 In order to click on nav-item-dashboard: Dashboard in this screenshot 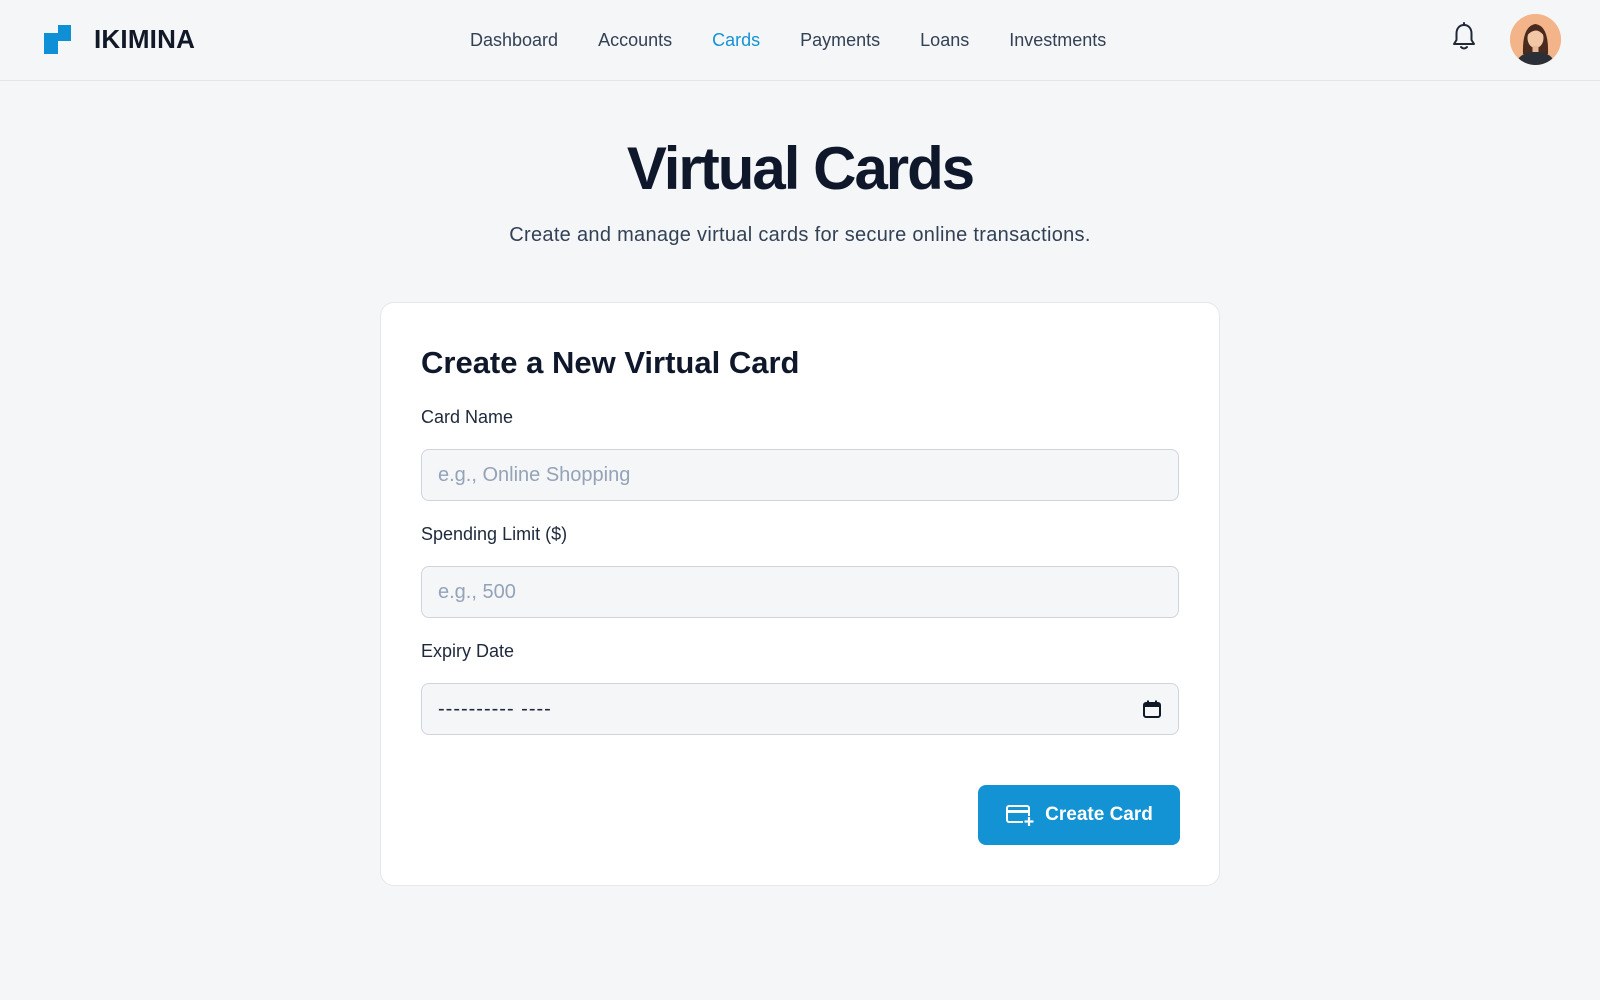, I will do `click(514, 40)`.